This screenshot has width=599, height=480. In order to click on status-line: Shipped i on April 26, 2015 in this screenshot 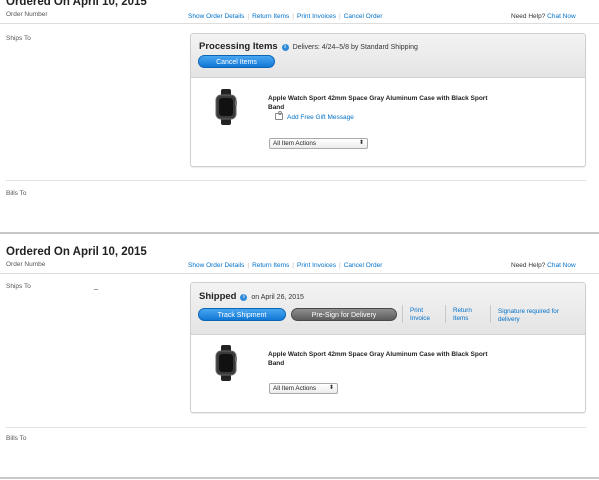, I will do `click(251, 296)`.